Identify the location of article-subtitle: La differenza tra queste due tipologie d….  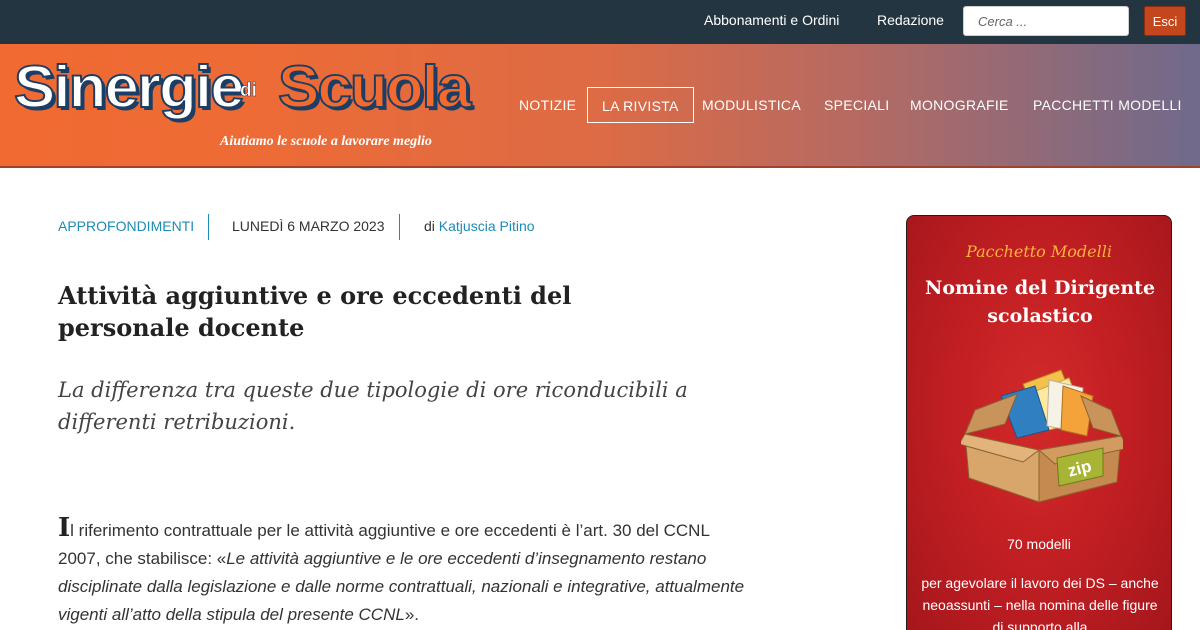
(373, 406).